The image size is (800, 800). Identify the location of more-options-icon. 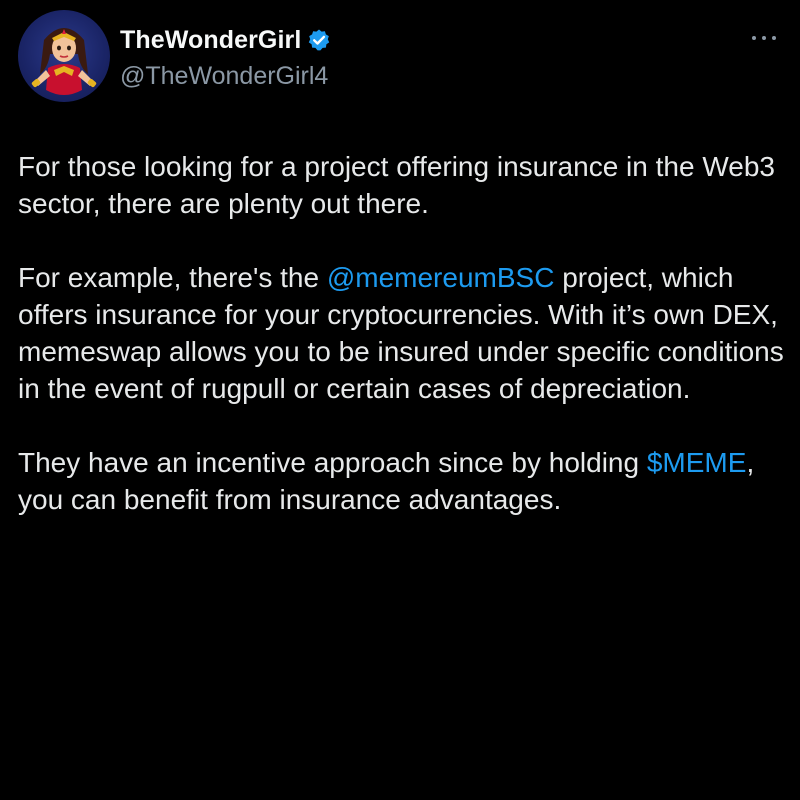
(764, 38).